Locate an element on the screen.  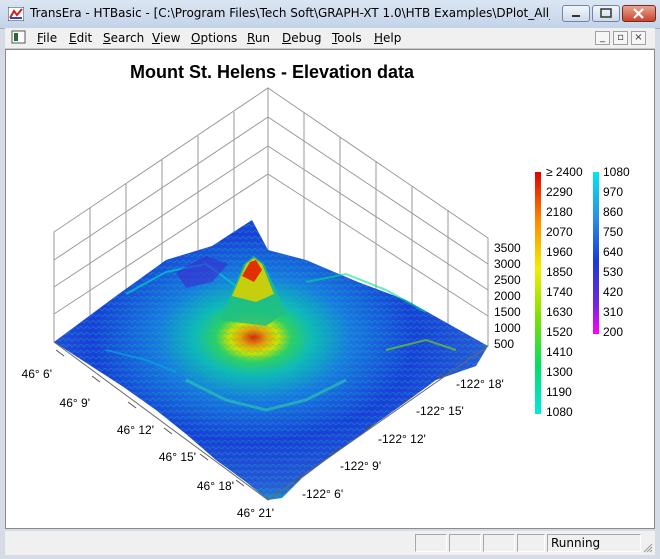
legend-label: 2180 is located at coordinates (559, 212).